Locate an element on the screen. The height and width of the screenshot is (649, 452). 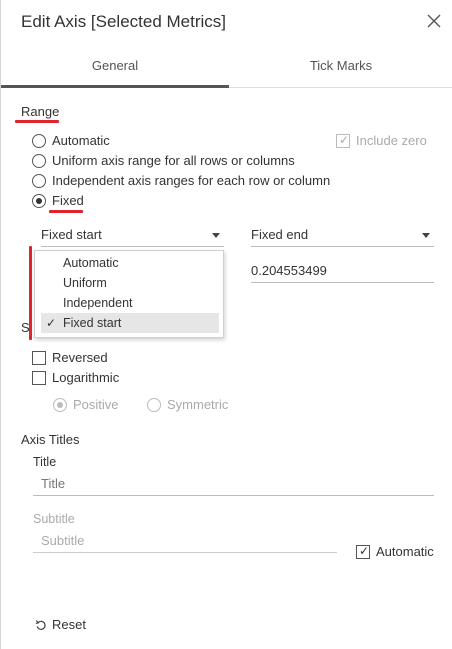
fixed-start-dropdown: Fixed start is located at coordinates (132, 236).